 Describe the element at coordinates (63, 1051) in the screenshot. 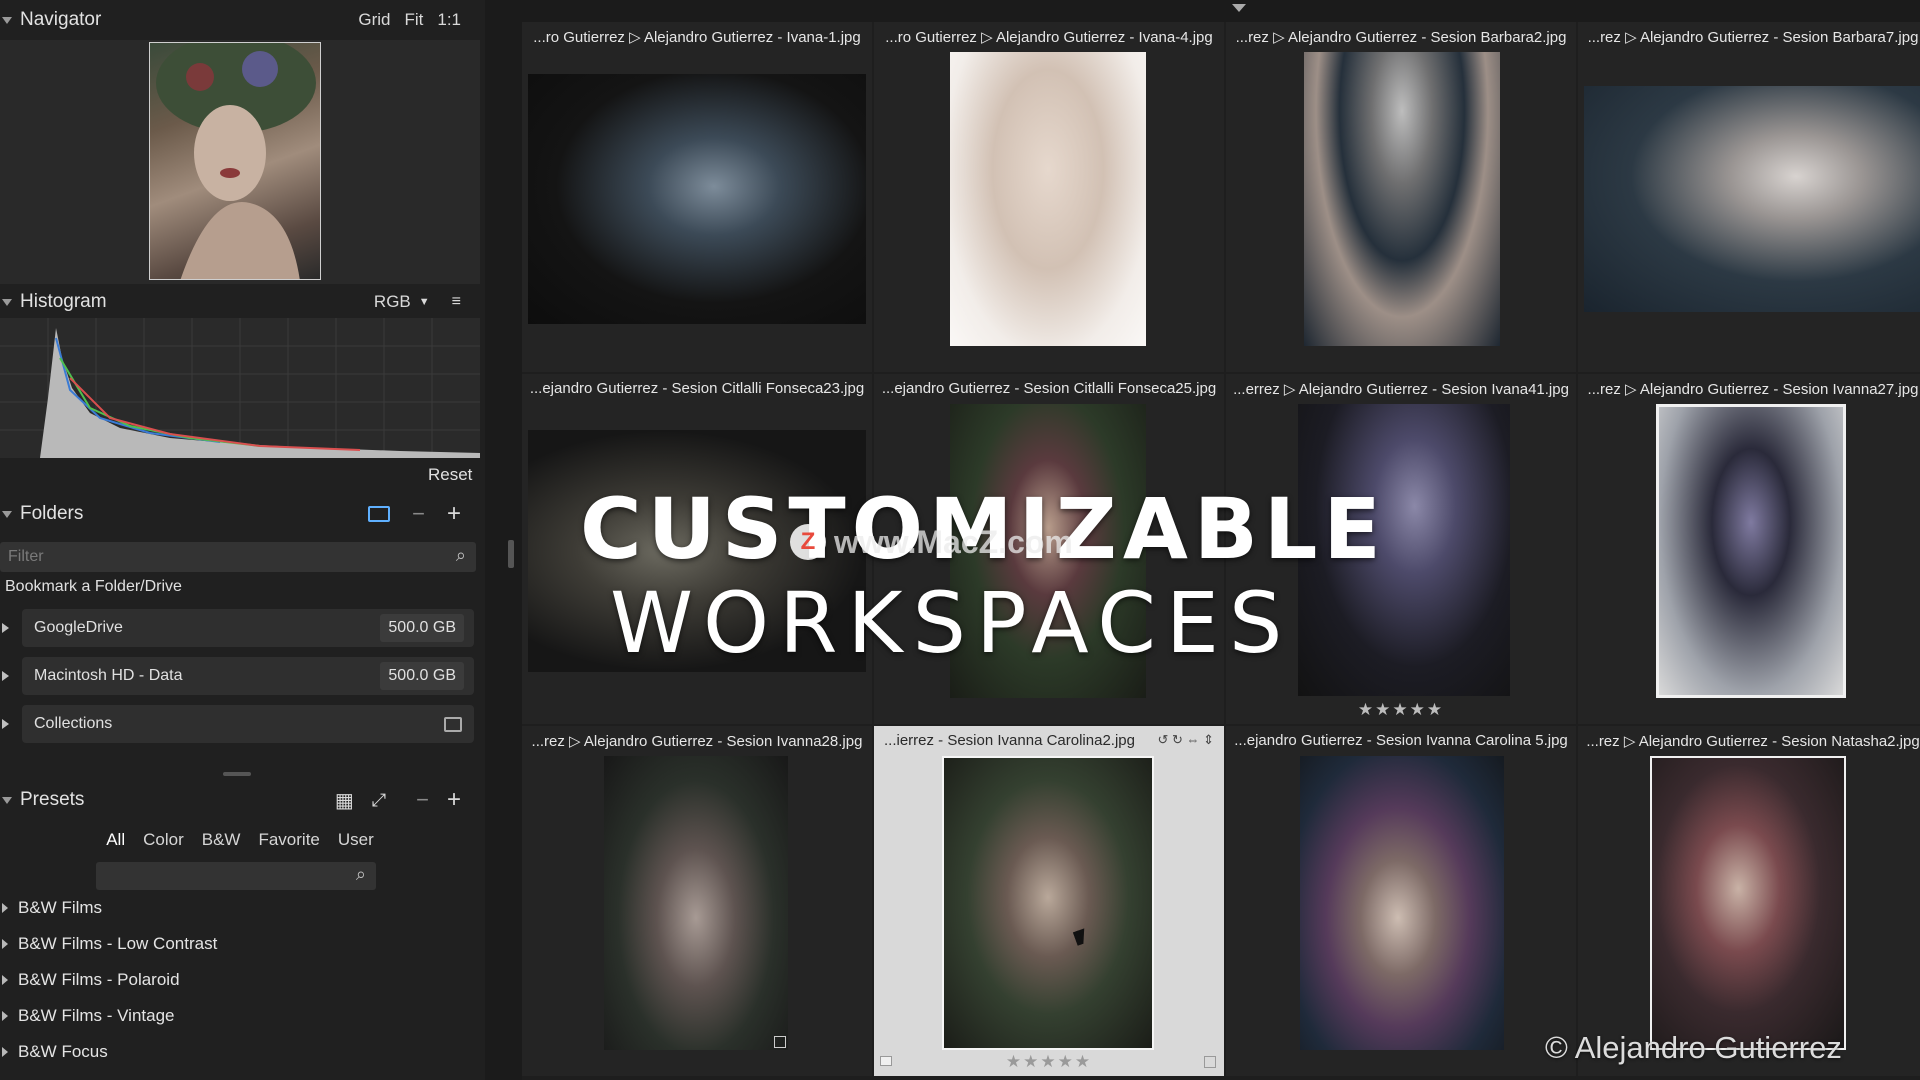

I see `preset-label: B&W Focus` at that location.